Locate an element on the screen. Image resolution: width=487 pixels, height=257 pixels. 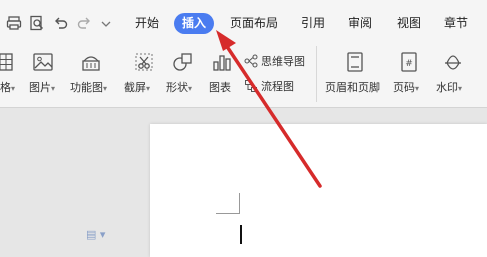
function-chart-label: 功能图 is located at coordinates (86, 87).